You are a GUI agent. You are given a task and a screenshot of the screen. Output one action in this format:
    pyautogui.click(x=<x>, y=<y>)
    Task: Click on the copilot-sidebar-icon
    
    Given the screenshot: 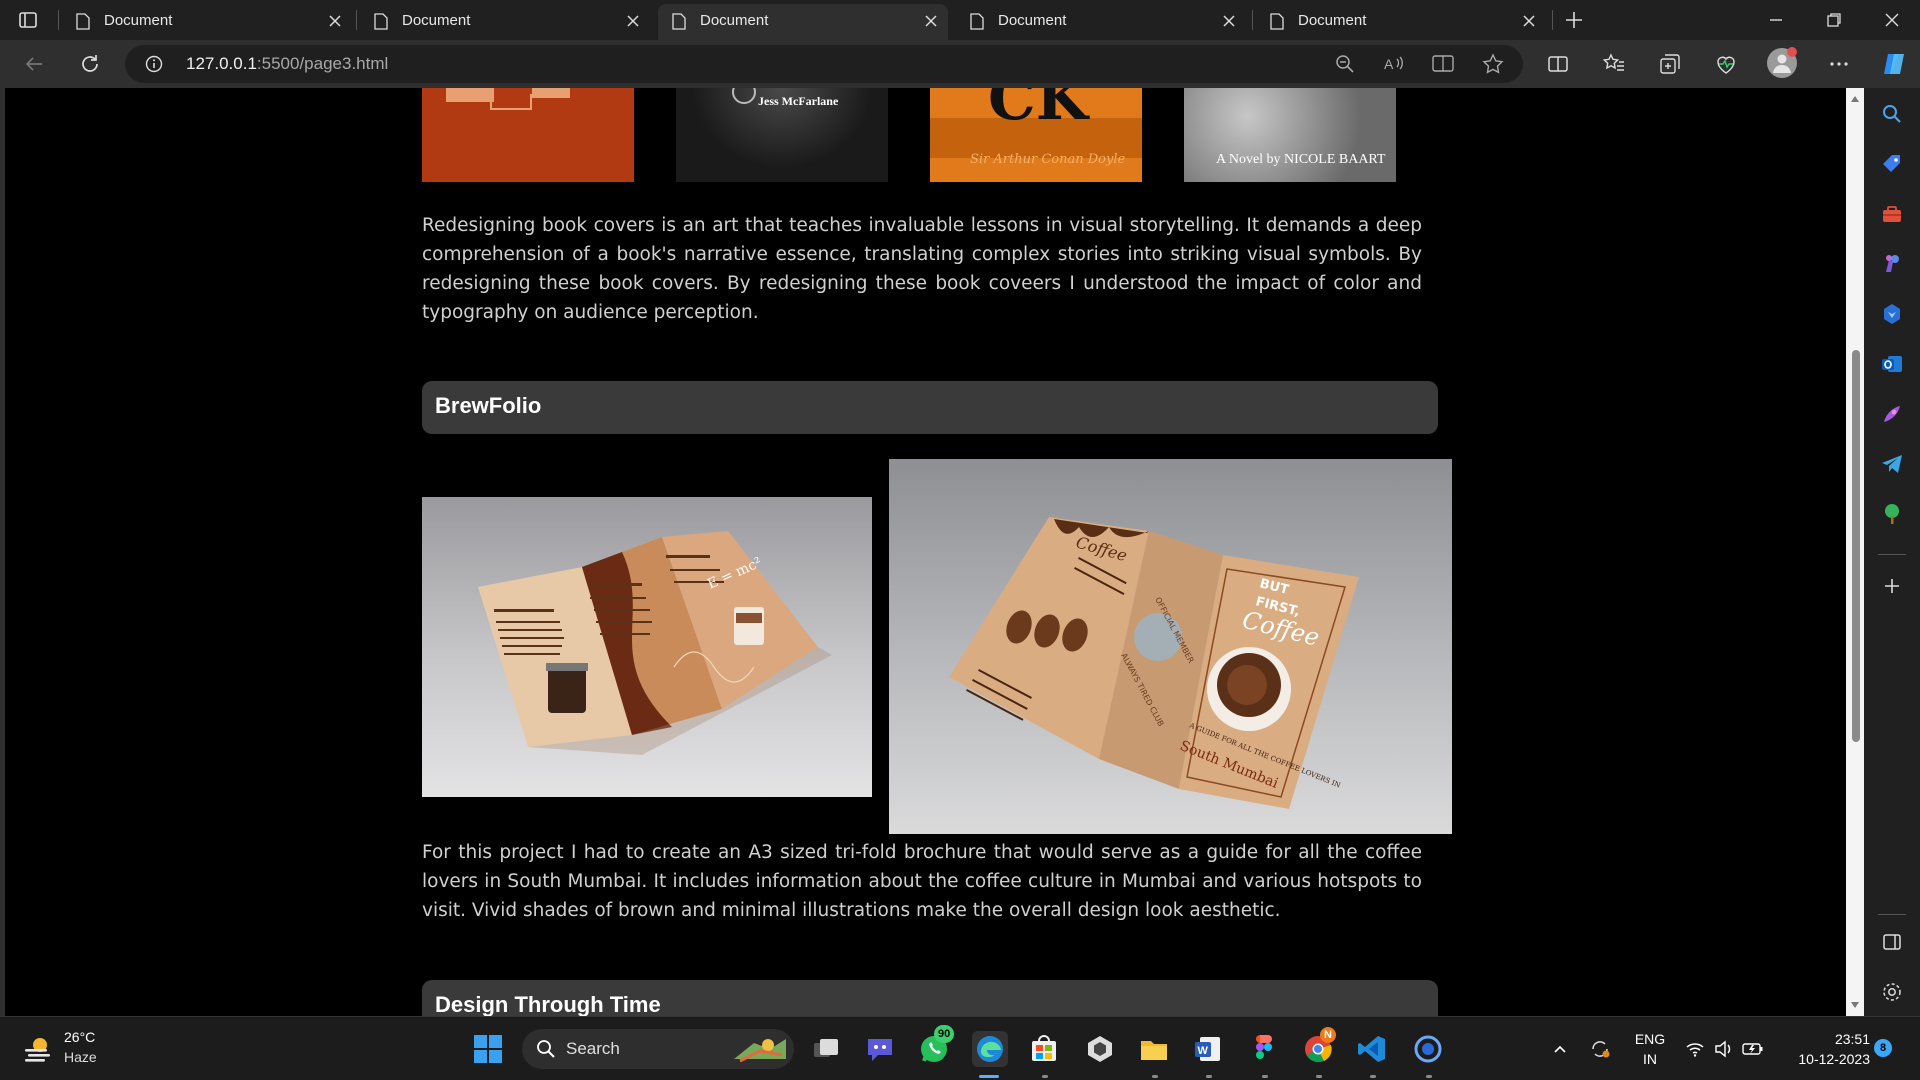 What is the action you would take?
    pyautogui.click(x=1892, y=314)
    